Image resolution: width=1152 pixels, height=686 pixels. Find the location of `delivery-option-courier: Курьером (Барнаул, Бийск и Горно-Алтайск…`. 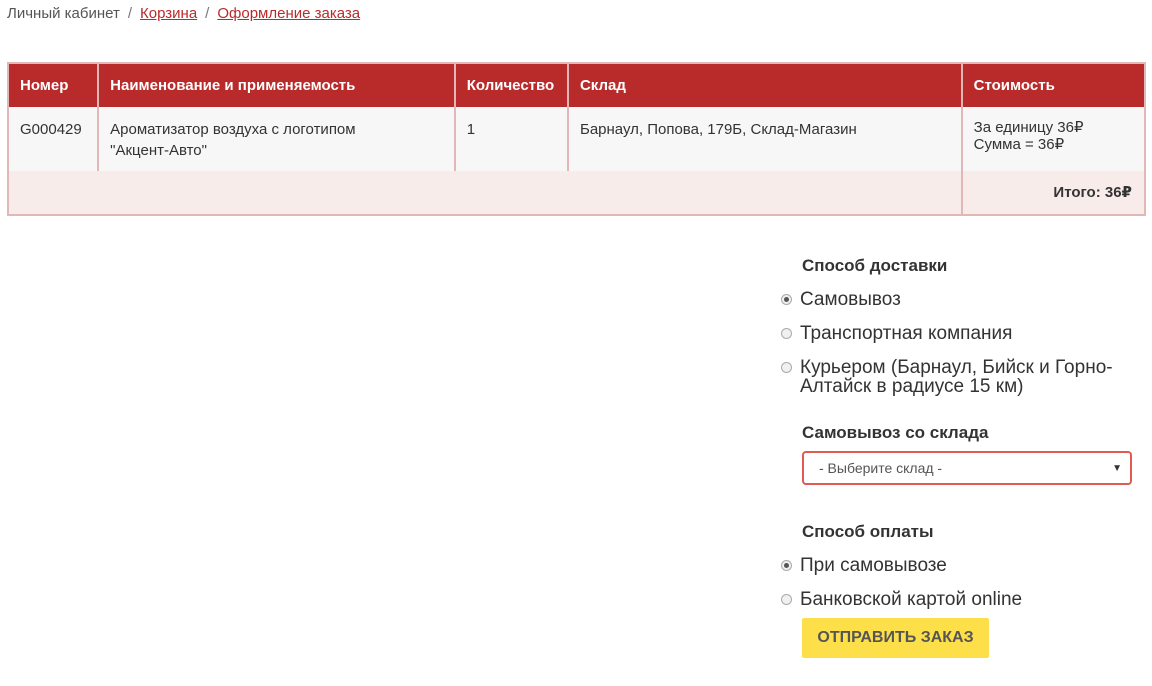

delivery-option-courier: Курьером (Барнаул, Бийск и Горно-Алтайск… is located at coordinates (957, 377).